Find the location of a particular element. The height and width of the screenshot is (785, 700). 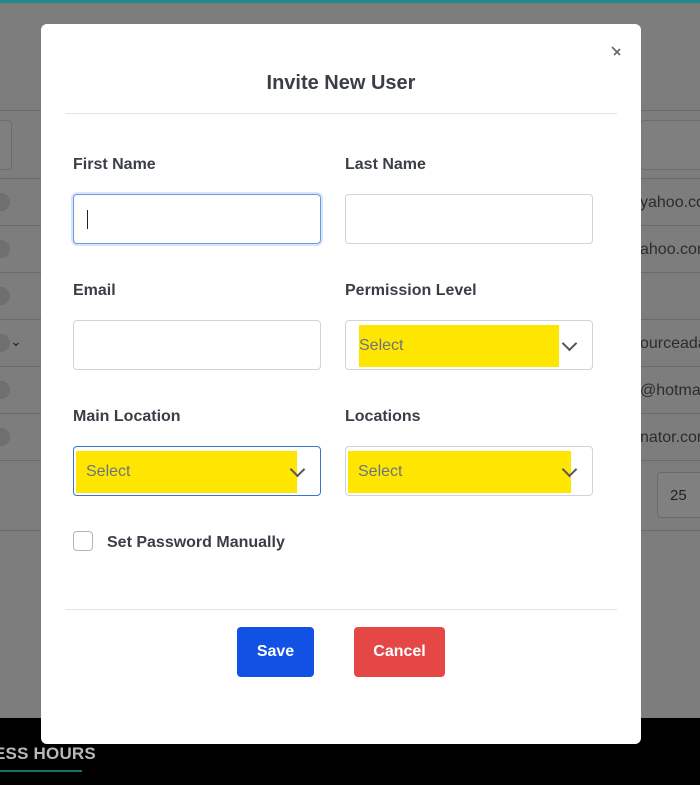

close-icon is located at coordinates (617, 52).